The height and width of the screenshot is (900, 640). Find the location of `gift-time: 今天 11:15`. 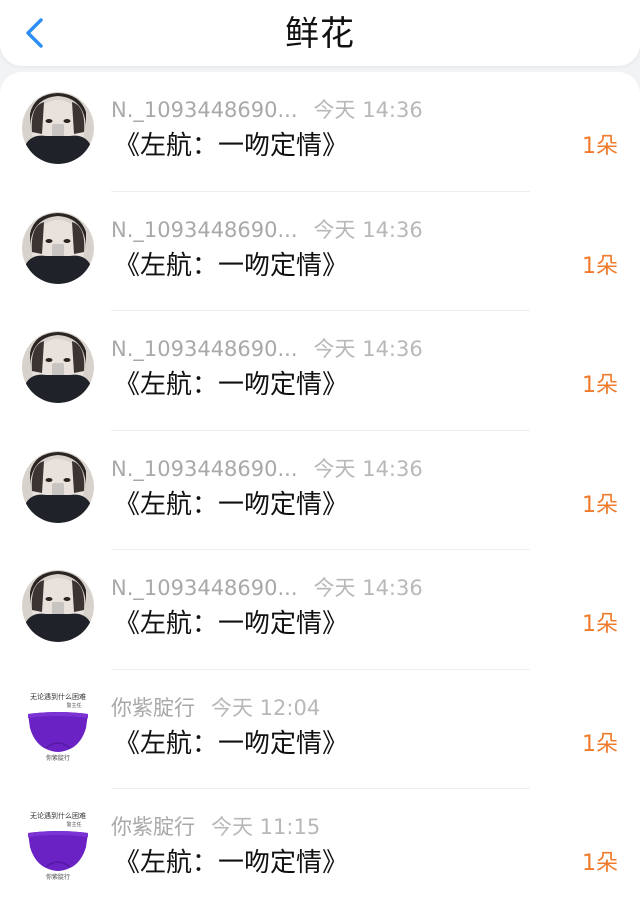

gift-time: 今天 11:15 is located at coordinates (266, 827).